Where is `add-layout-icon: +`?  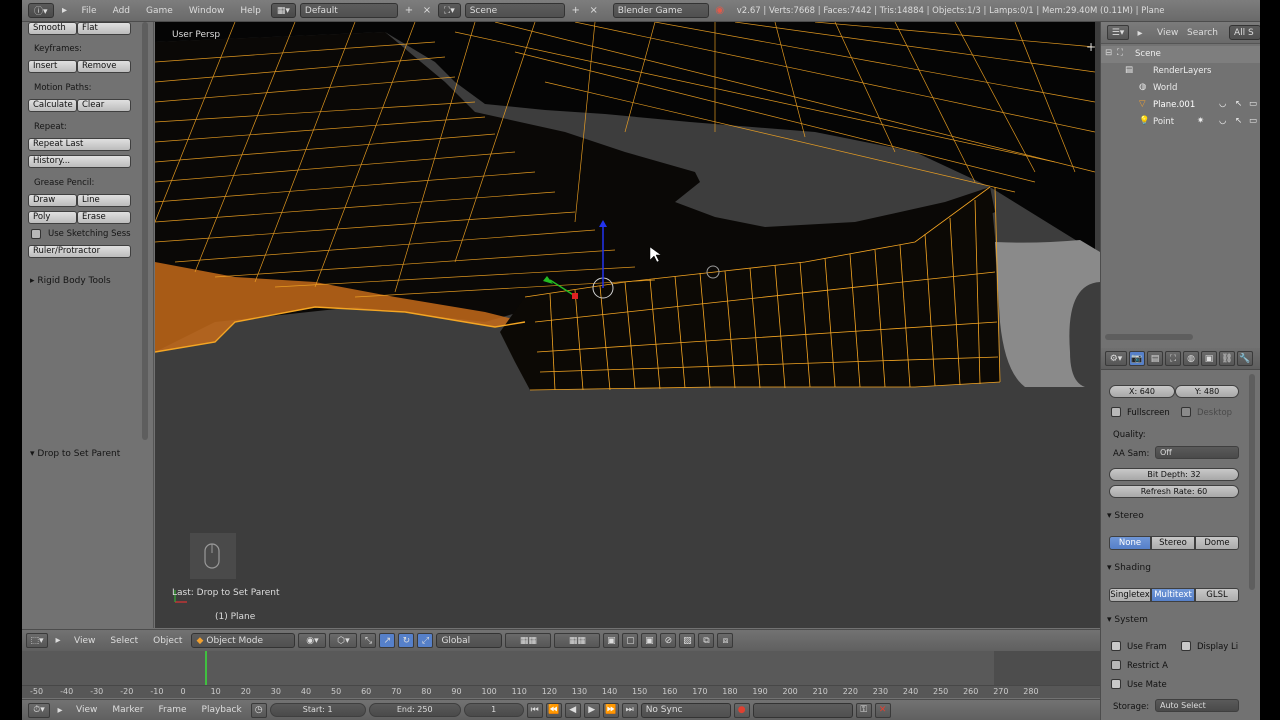
add-layout-icon: + is located at coordinates (409, 11).